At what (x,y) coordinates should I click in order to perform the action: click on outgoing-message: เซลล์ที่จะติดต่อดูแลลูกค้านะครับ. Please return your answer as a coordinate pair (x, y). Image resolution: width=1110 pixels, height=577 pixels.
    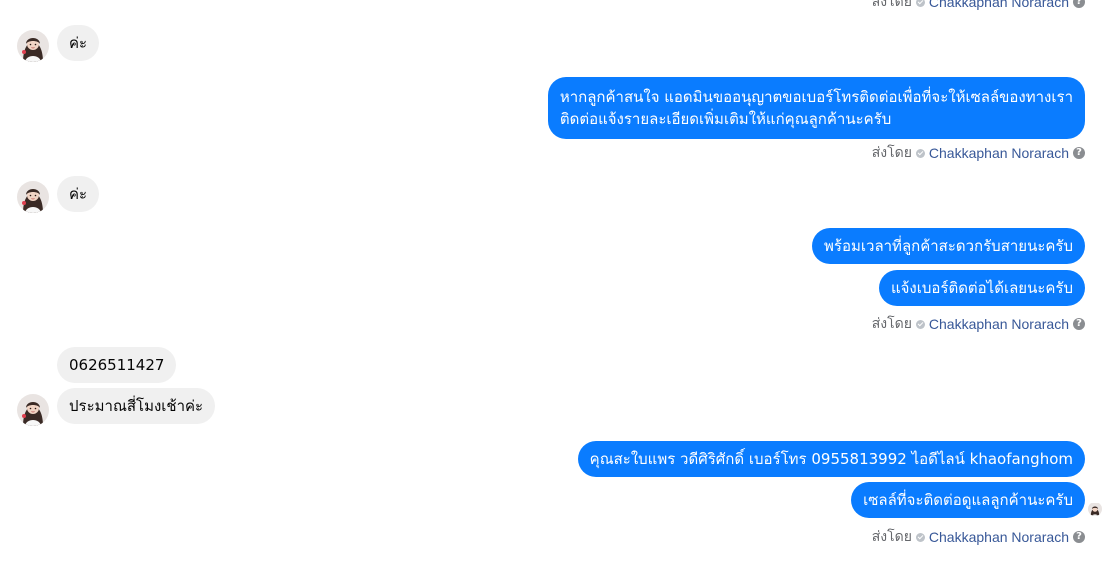
    Looking at the image, I should click on (968, 500).